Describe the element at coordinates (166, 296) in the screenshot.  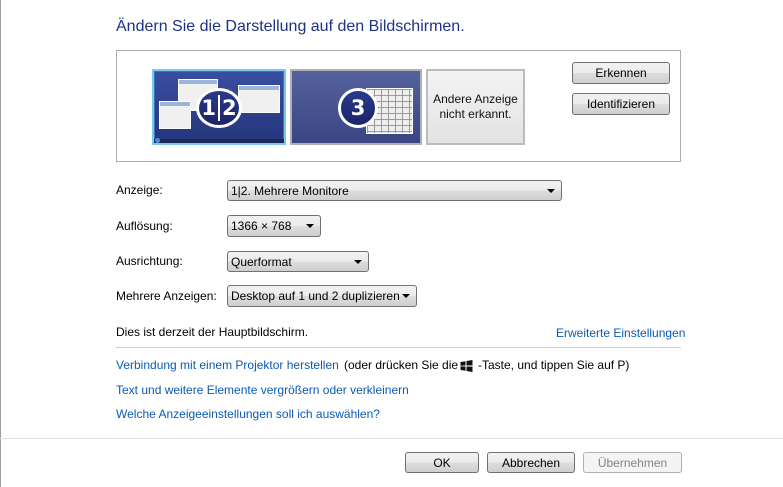
I see `multiple-displays-label: Mehrere Anzeigen:` at that location.